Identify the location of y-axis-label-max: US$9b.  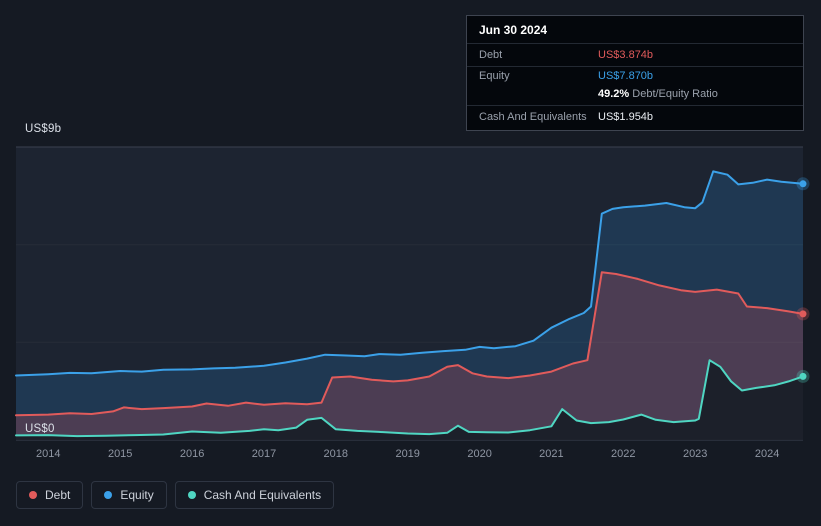
(43, 129).